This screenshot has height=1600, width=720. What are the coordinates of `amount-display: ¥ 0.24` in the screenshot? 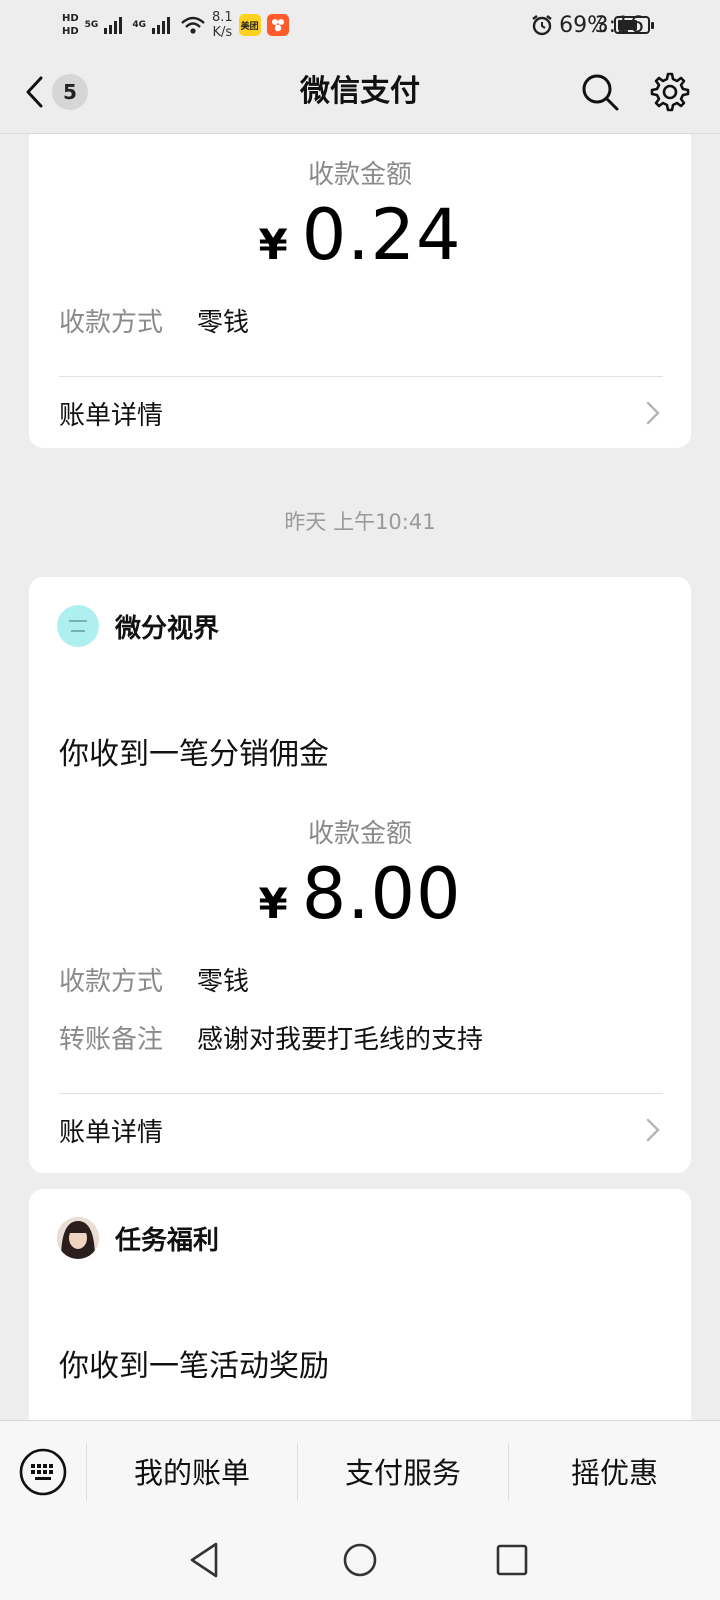 It's located at (360, 235).